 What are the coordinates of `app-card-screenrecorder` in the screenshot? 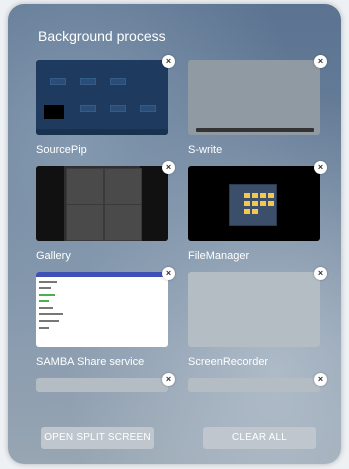 It's located at (254, 309).